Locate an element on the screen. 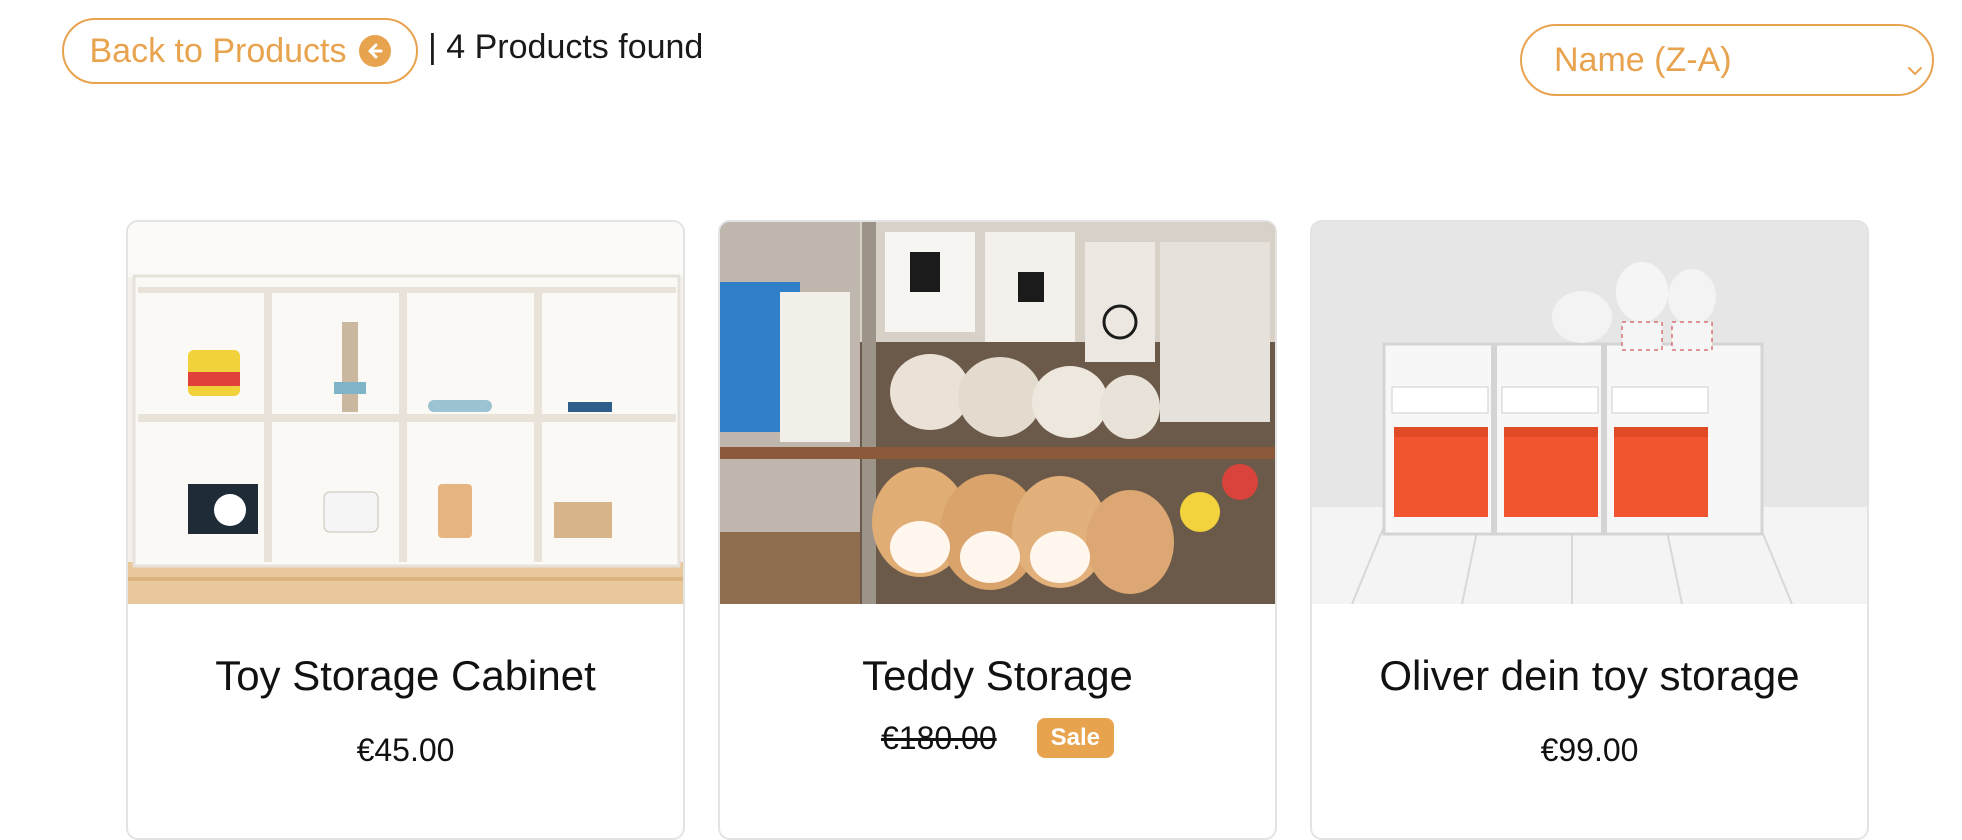  teddy-shelf-image is located at coordinates (997, 413).